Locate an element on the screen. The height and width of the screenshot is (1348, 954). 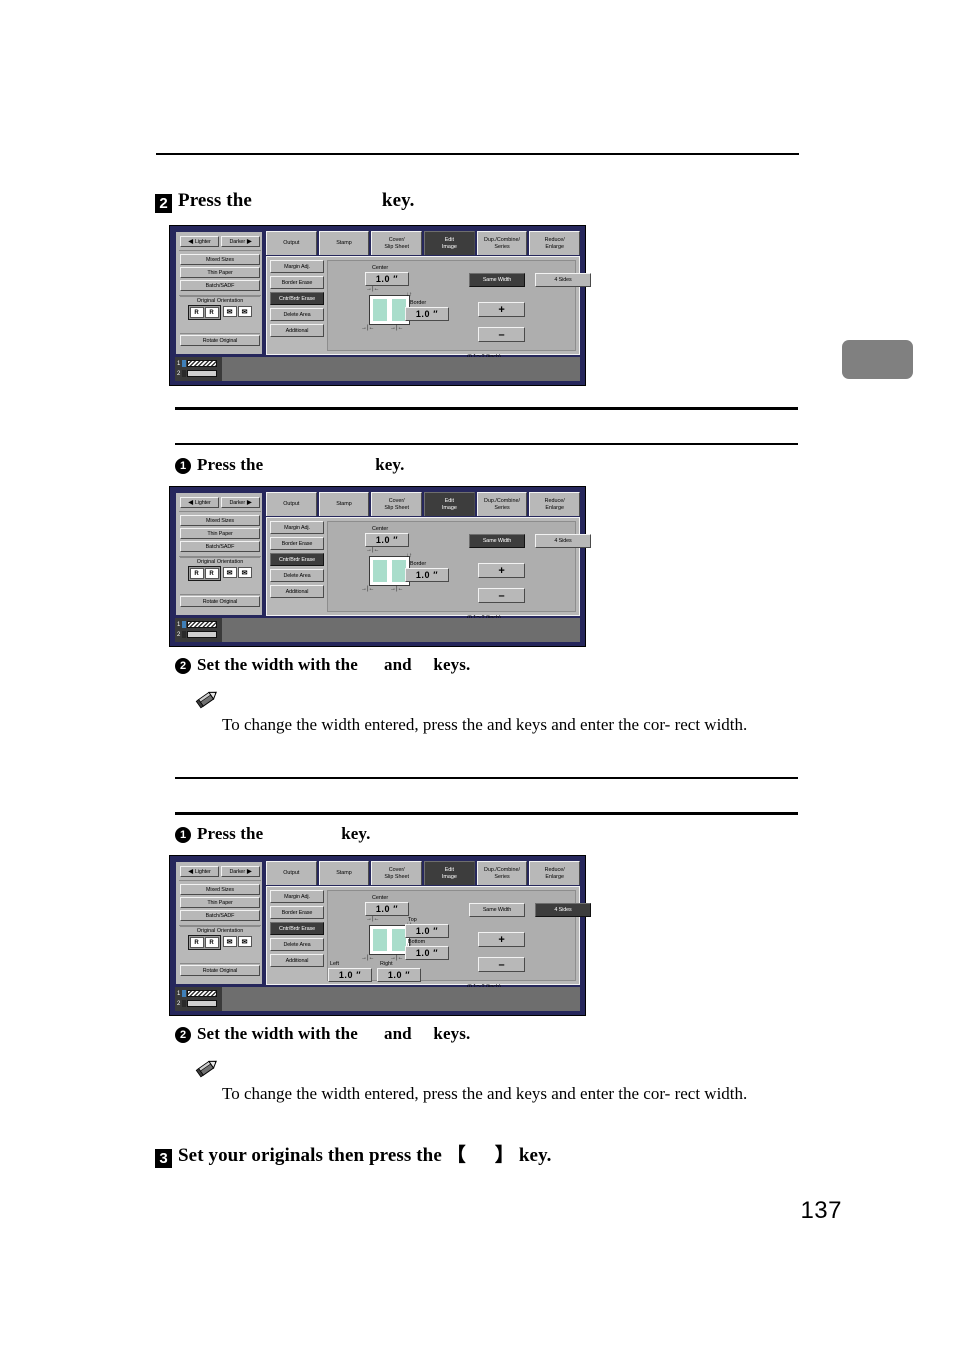
density-row: ◀ Lighter Darker ▶ is located at coordinates (220, 241).